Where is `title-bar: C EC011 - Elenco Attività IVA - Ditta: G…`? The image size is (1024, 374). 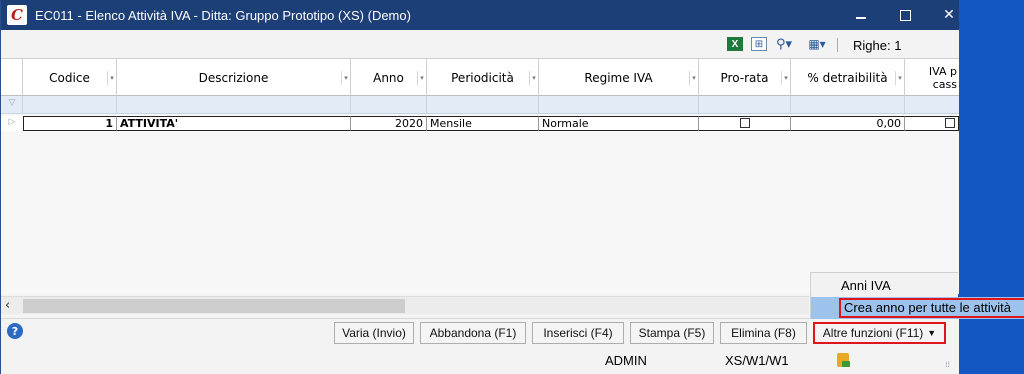 title-bar: C EC011 - Elenco Attività IVA - Ditta: G… is located at coordinates (480, 15).